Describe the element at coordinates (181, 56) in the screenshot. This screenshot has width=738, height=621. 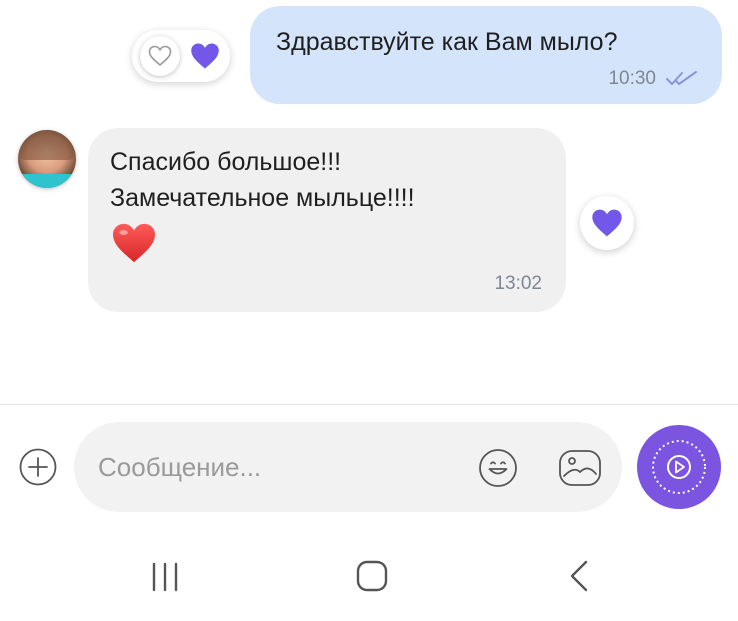
I see `reaction-pill` at that location.